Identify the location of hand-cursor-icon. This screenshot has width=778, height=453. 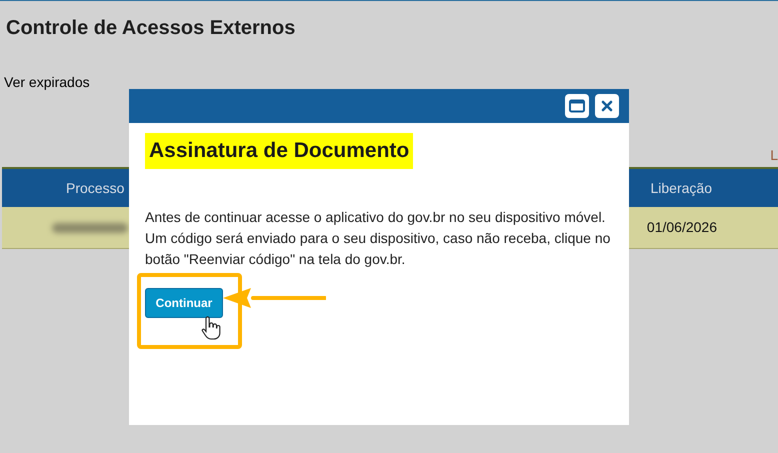
(211, 328).